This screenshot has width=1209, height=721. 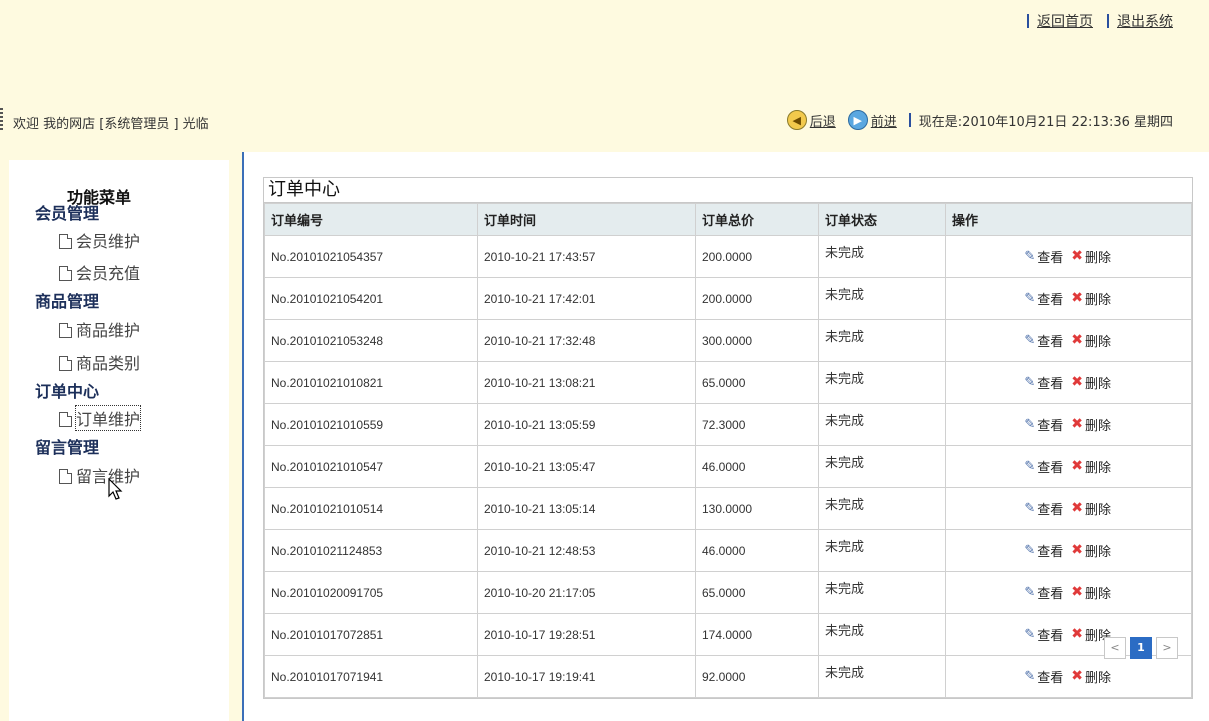 I want to click on menu-item-product-category: 商品类别, so click(x=99, y=362).